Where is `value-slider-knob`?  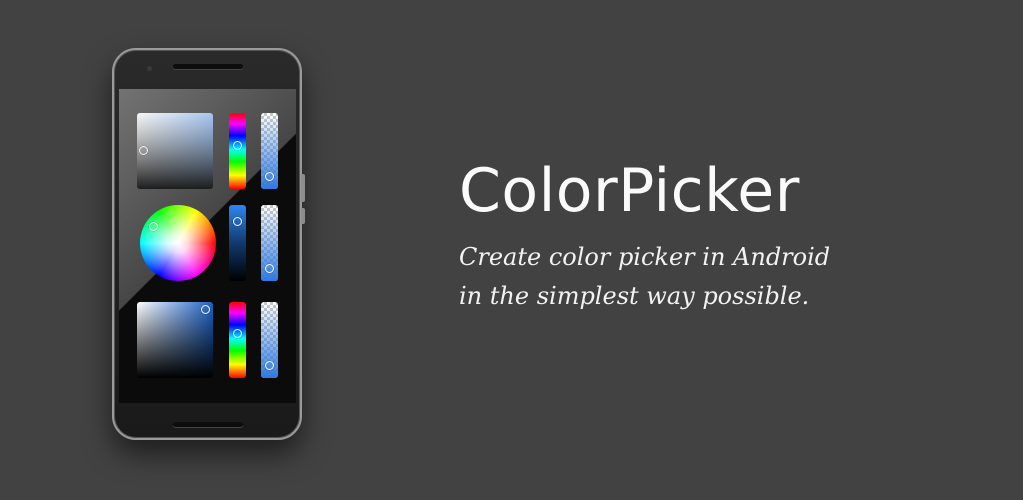
value-slider-knob is located at coordinates (237, 221).